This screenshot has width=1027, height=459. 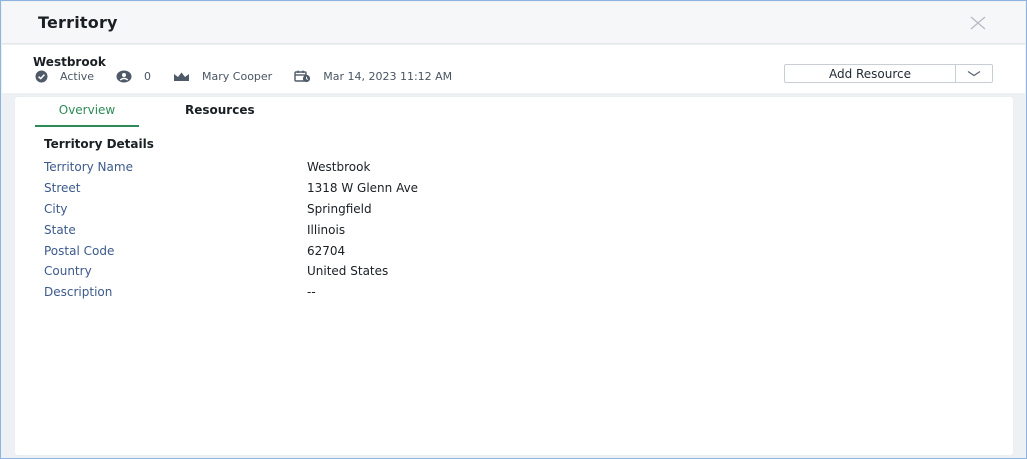 I want to click on add-resource-menu-toggle, so click(x=973, y=73).